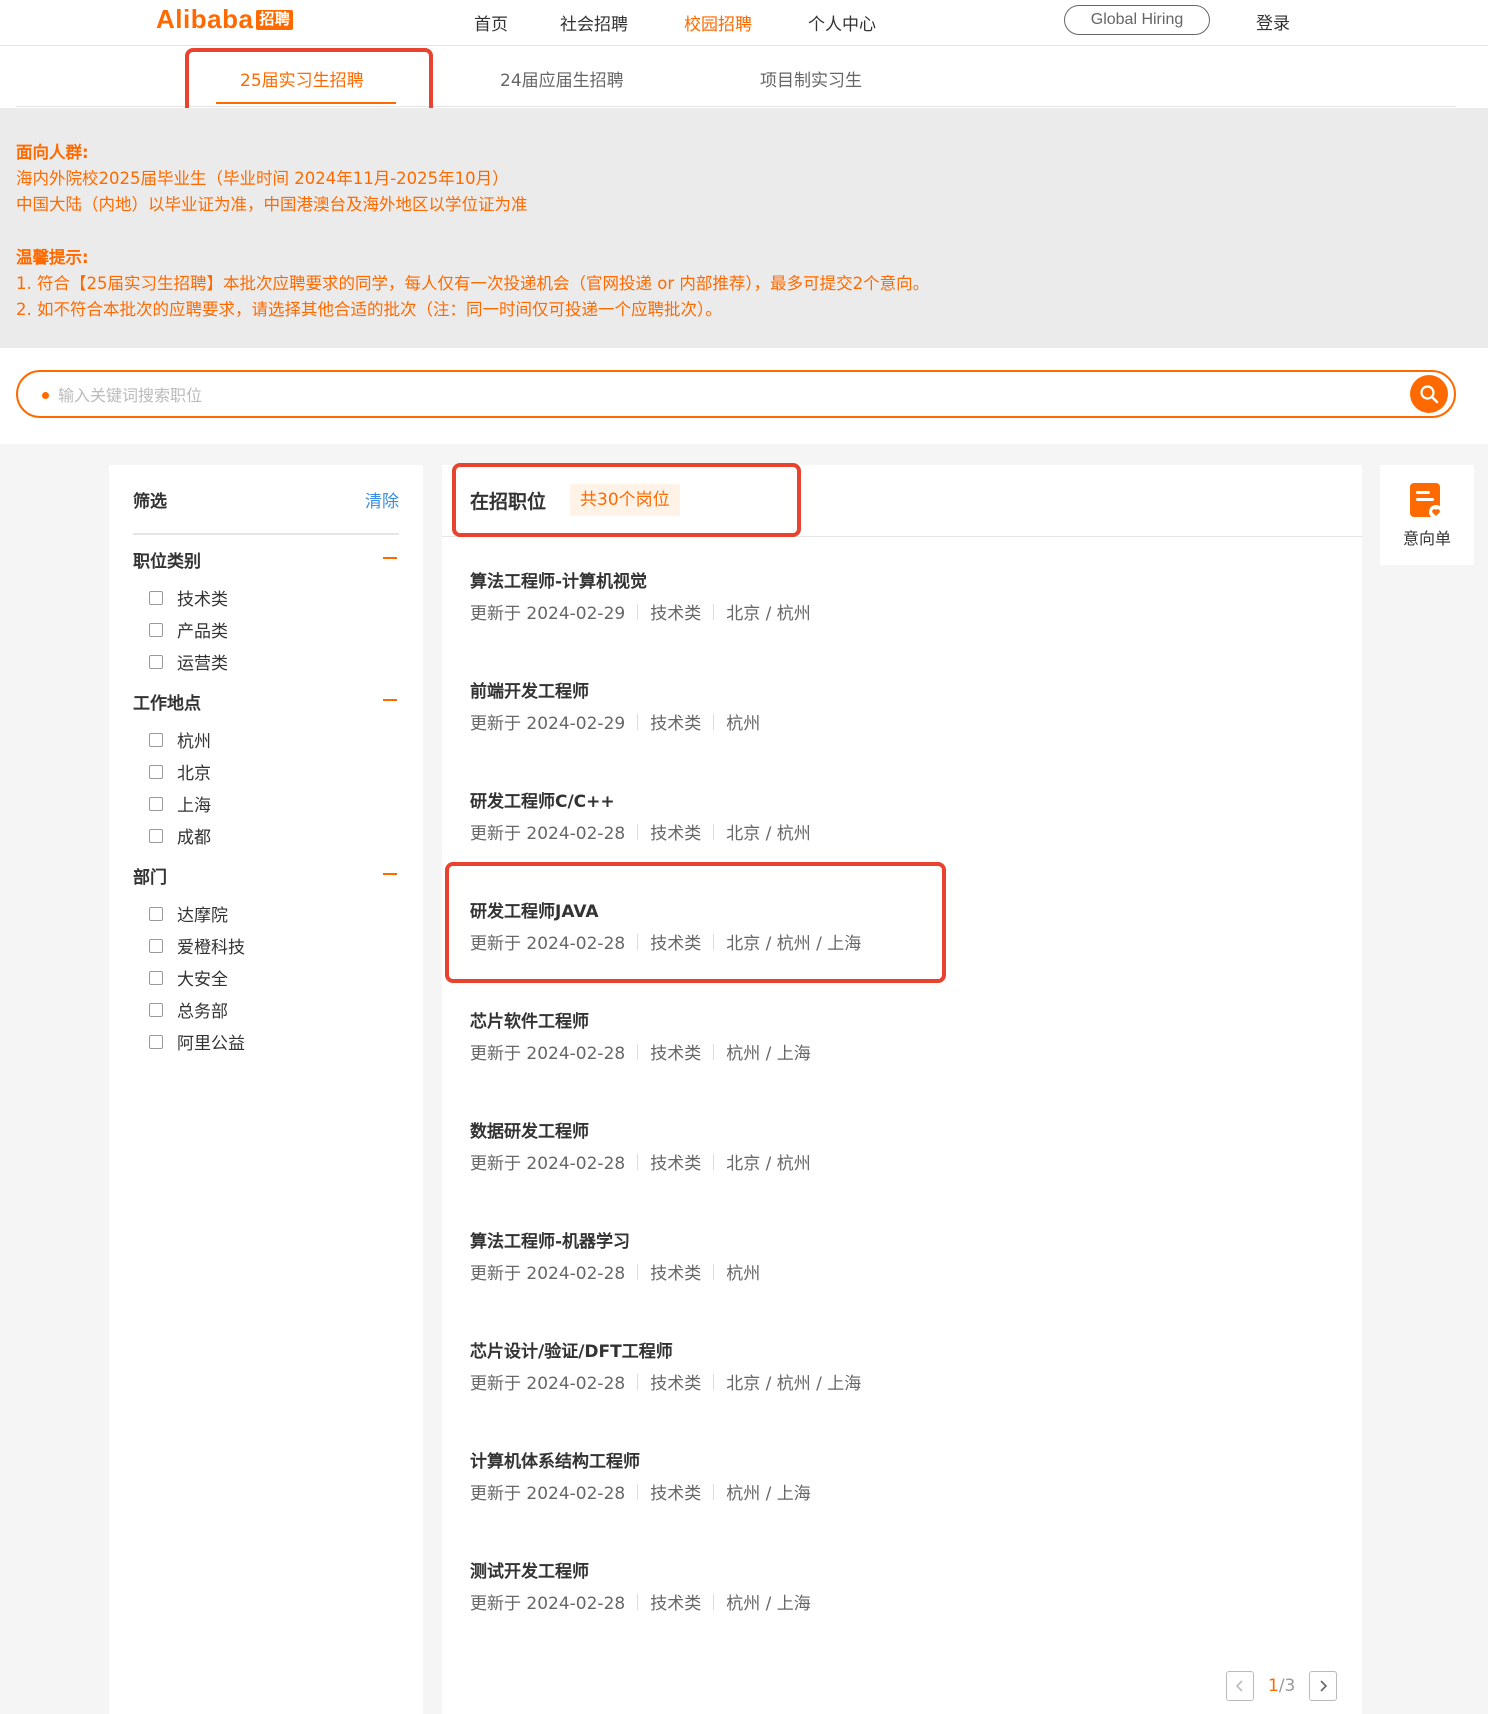 This screenshot has height=1714, width=1488. What do you see at coordinates (550, 1239) in the screenshot?
I see `job-title: 算法工程师-机器学习` at bounding box center [550, 1239].